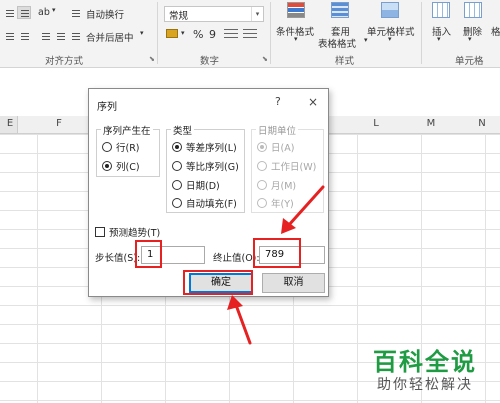 This screenshot has width=500, height=403. What do you see at coordinates (425, 385) in the screenshot?
I see `watermark-subtitle: 助你轻松解决` at bounding box center [425, 385].